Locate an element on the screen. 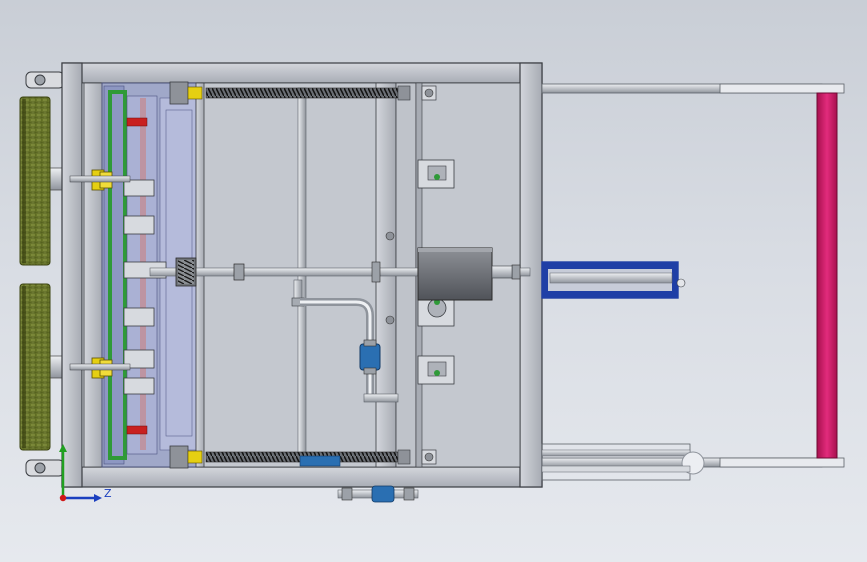 The height and width of the screenshot is (562, 867). triad-z-label: Z is located at coordinates (108, 493).